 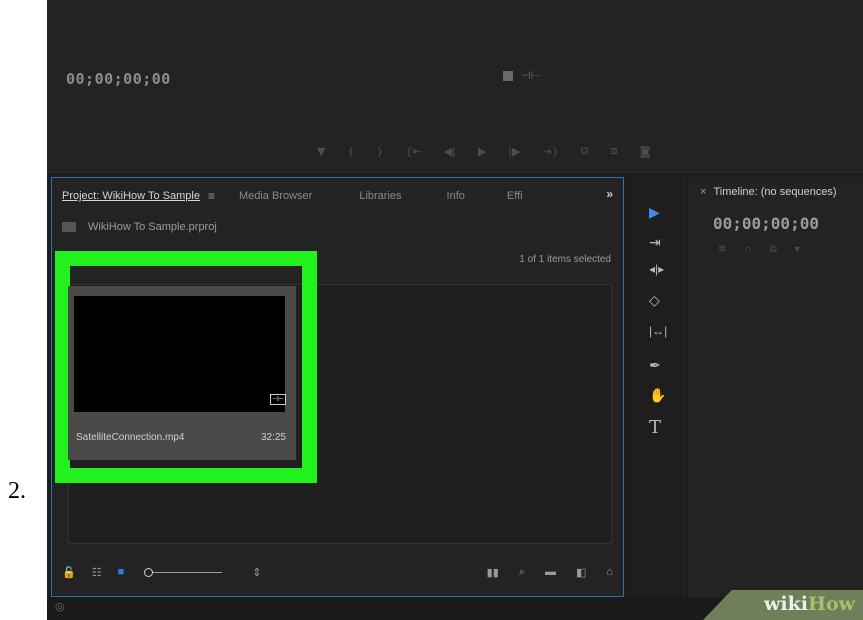 I want to click on add-marker-icon: ▾, so click(x=797, y=249).